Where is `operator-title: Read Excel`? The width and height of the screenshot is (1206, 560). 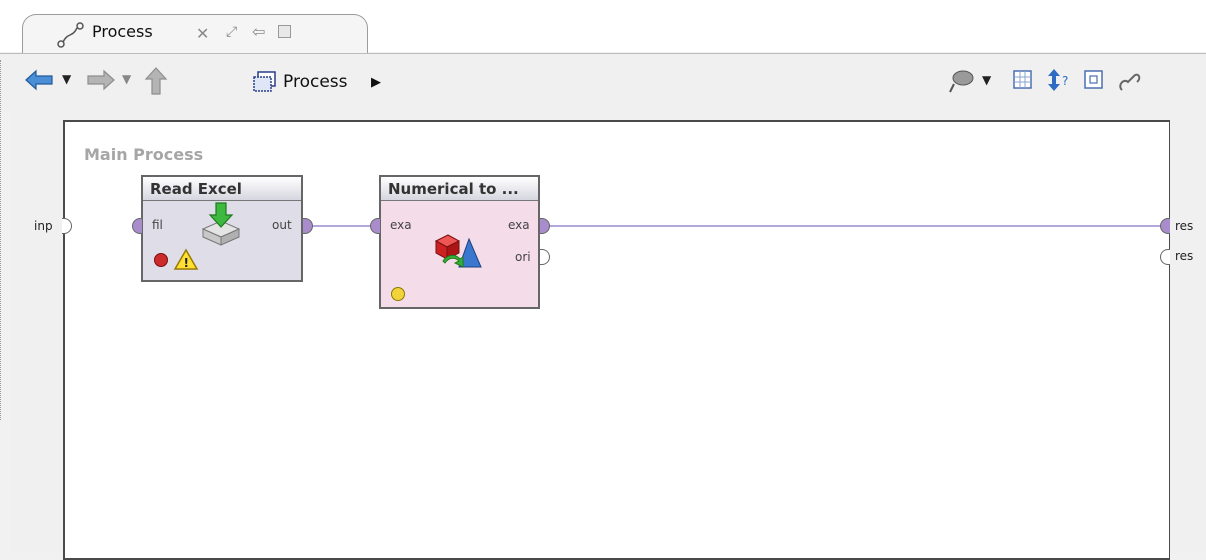 operator-title: Read Excel is located at coordinates (222, 189).